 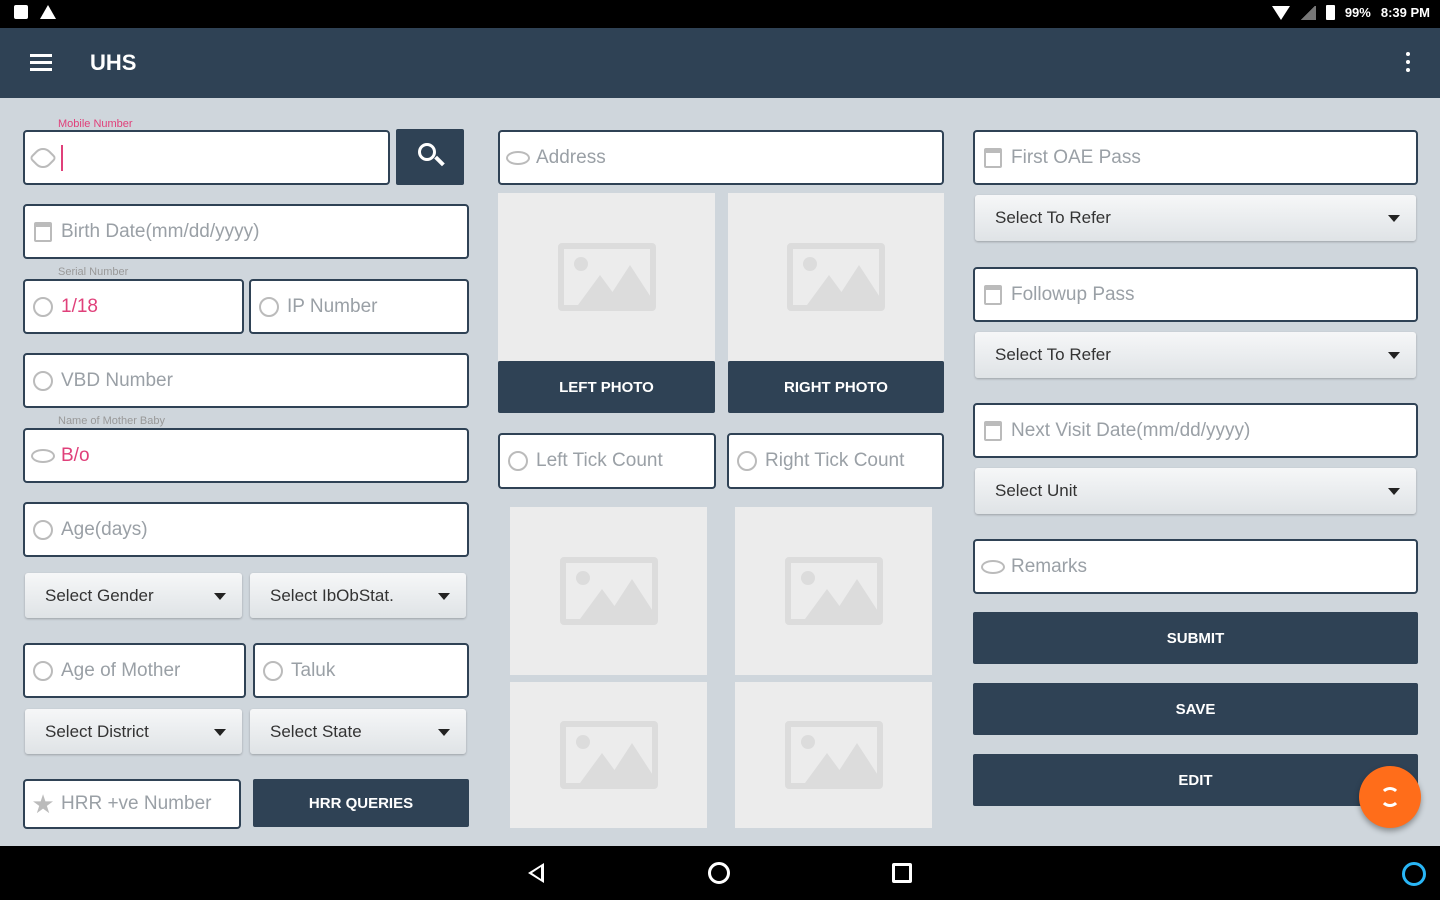 I want to click on recent-apps-icon, so click(x=902, y=873).